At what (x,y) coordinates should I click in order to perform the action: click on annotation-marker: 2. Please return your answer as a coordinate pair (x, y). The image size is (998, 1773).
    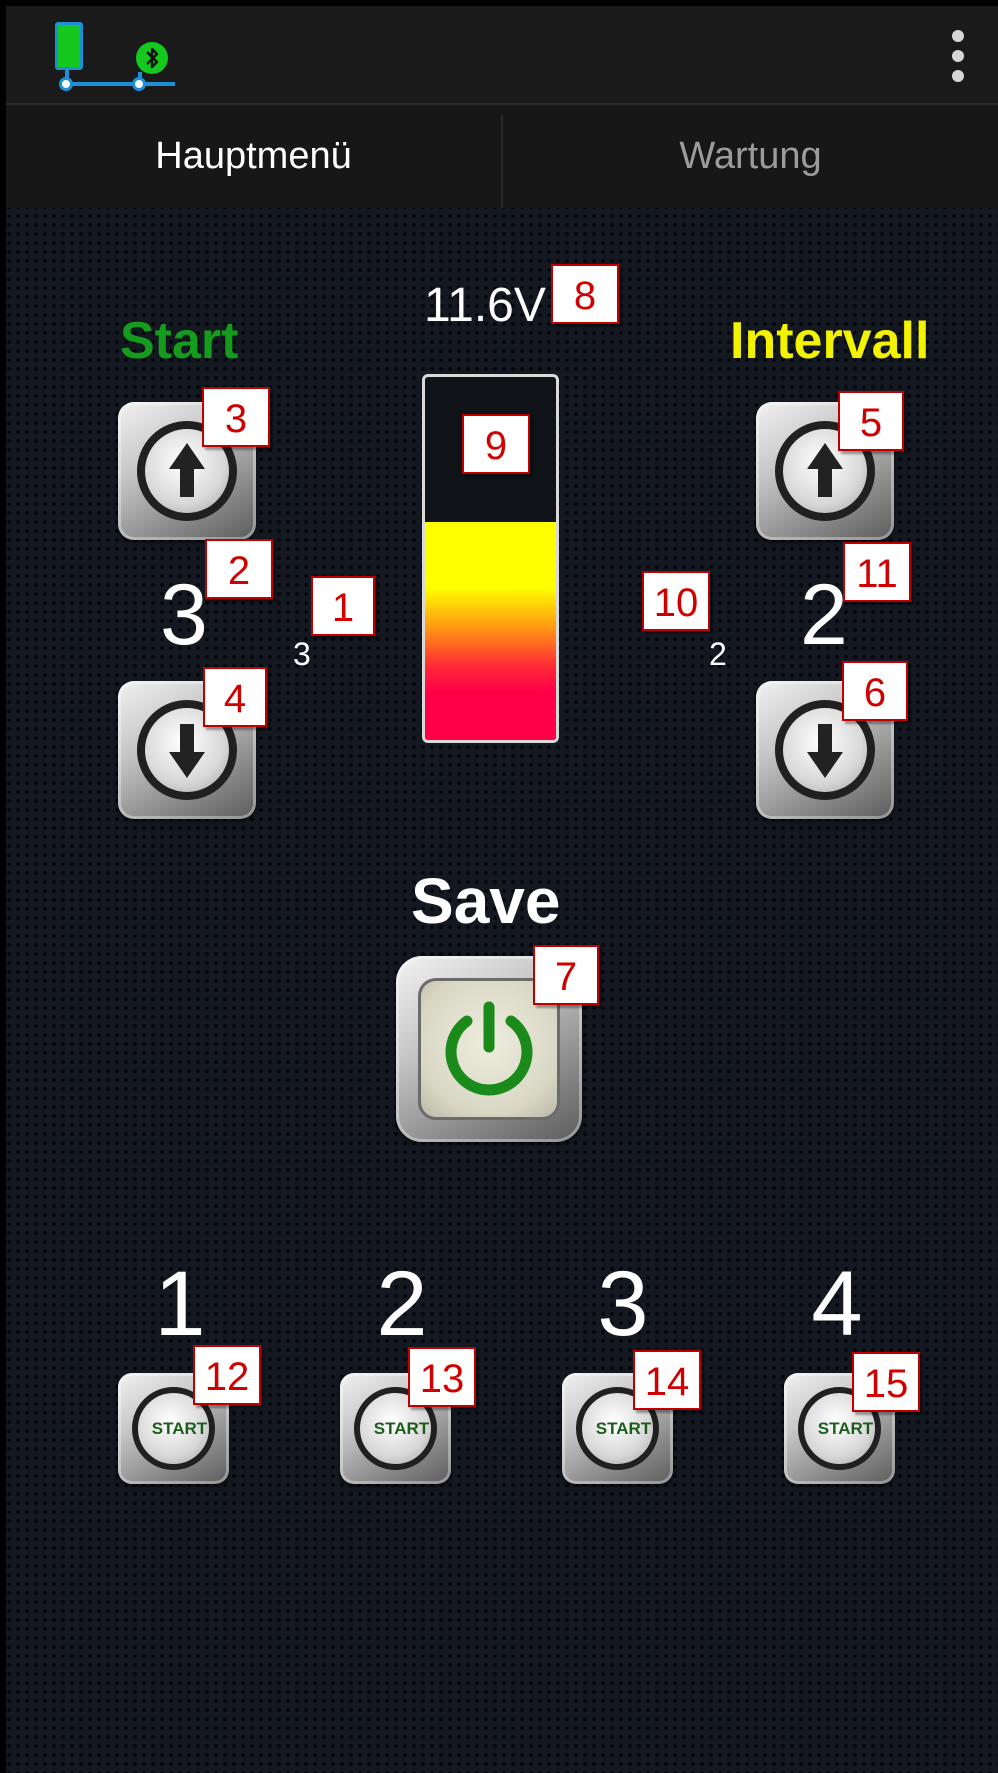
    Looking at the image, I should click on (239, 569).